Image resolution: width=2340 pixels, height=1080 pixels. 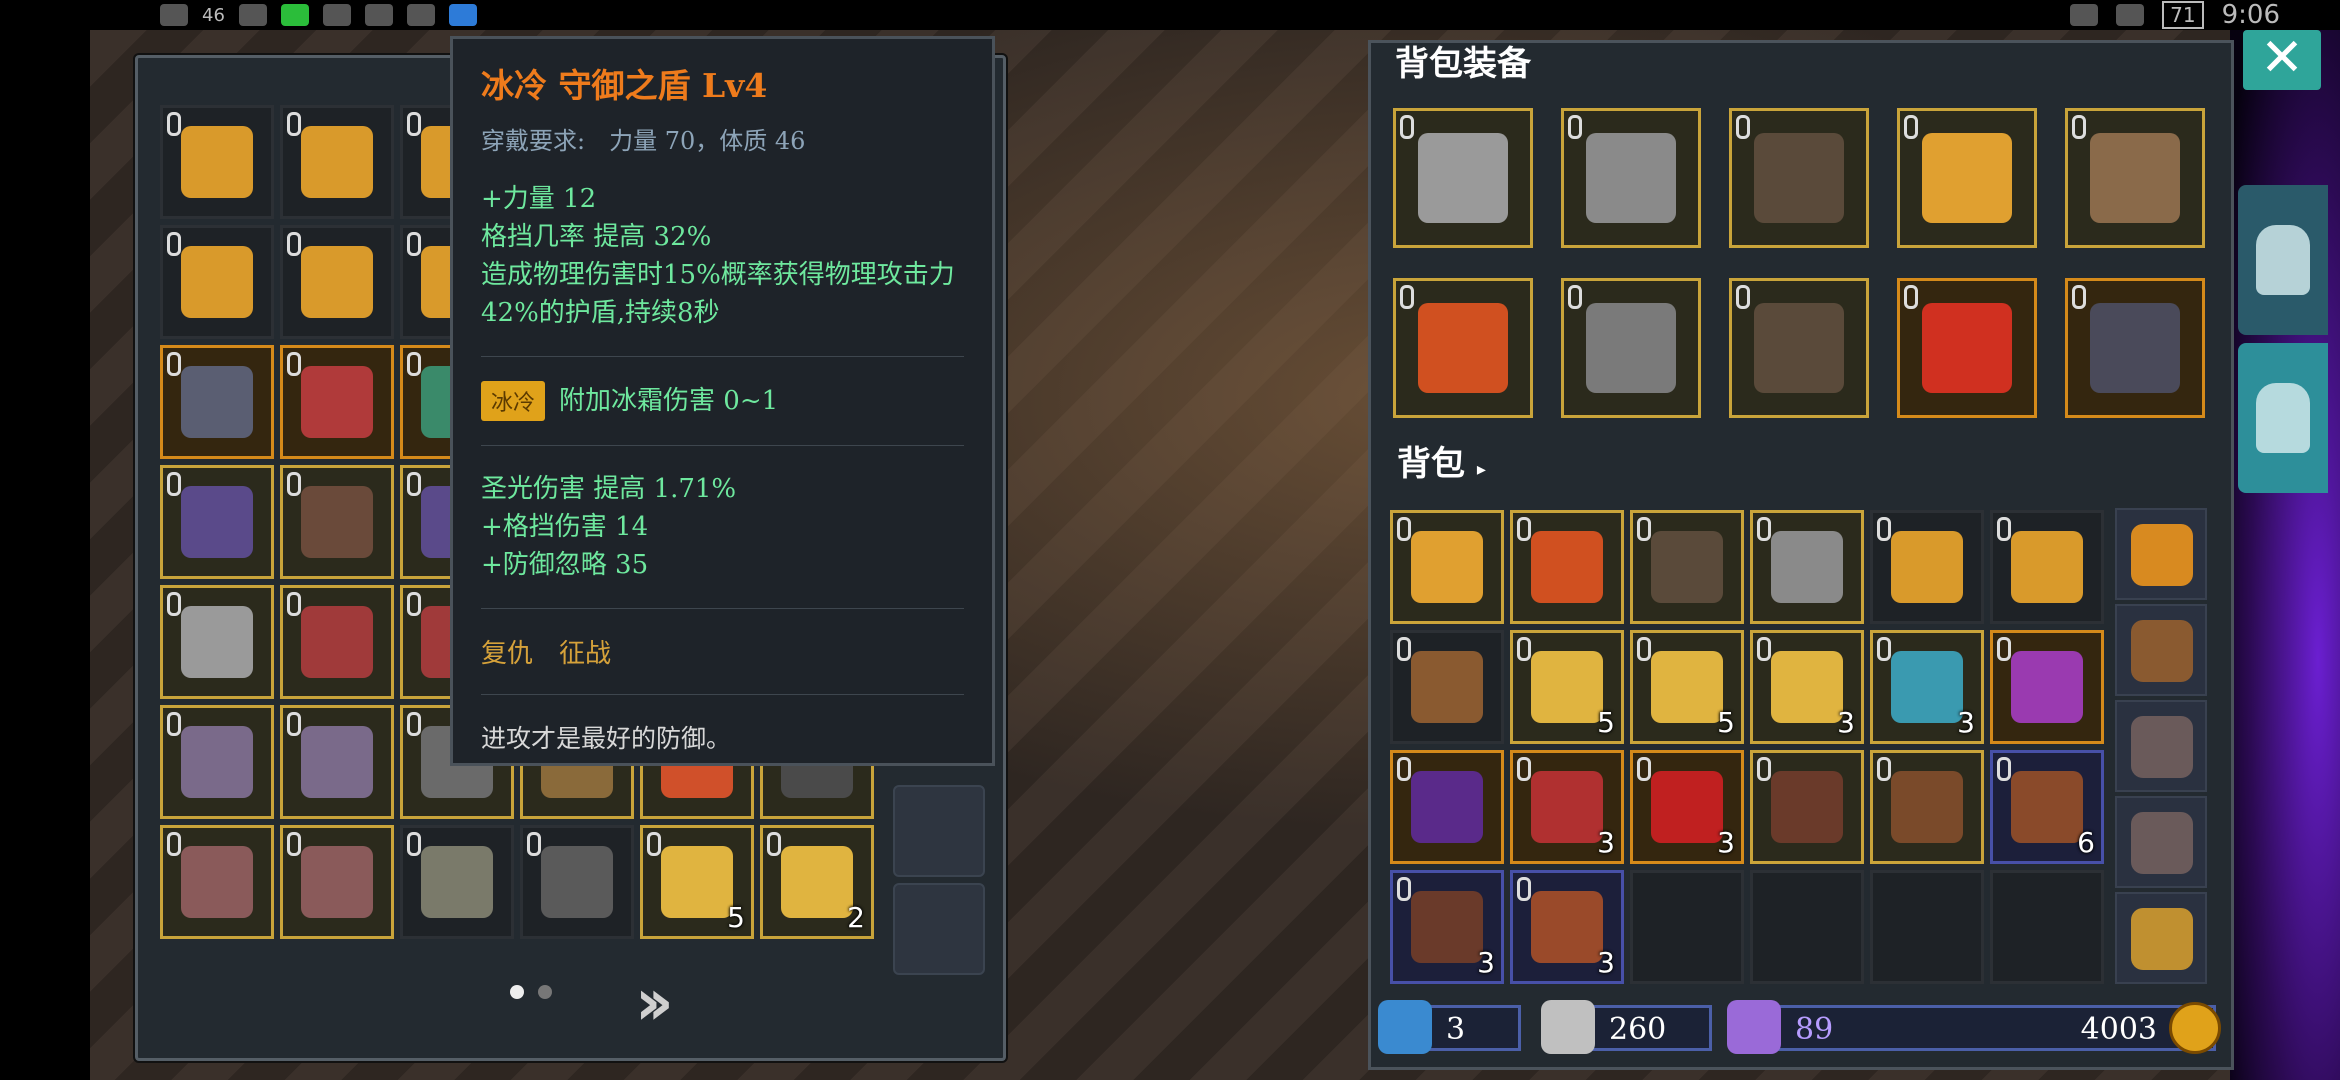 What do you see at coordinates (2047, 807) in the screenshot?
I see `backpack-slot: 6` at bounding box center [2047, 807].